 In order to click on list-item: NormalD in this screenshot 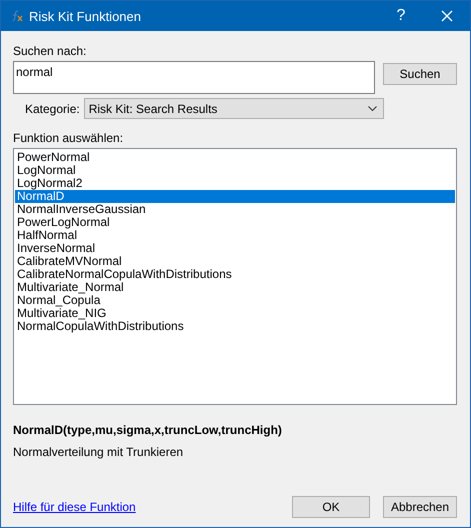, I will do `click(235, 196)`.